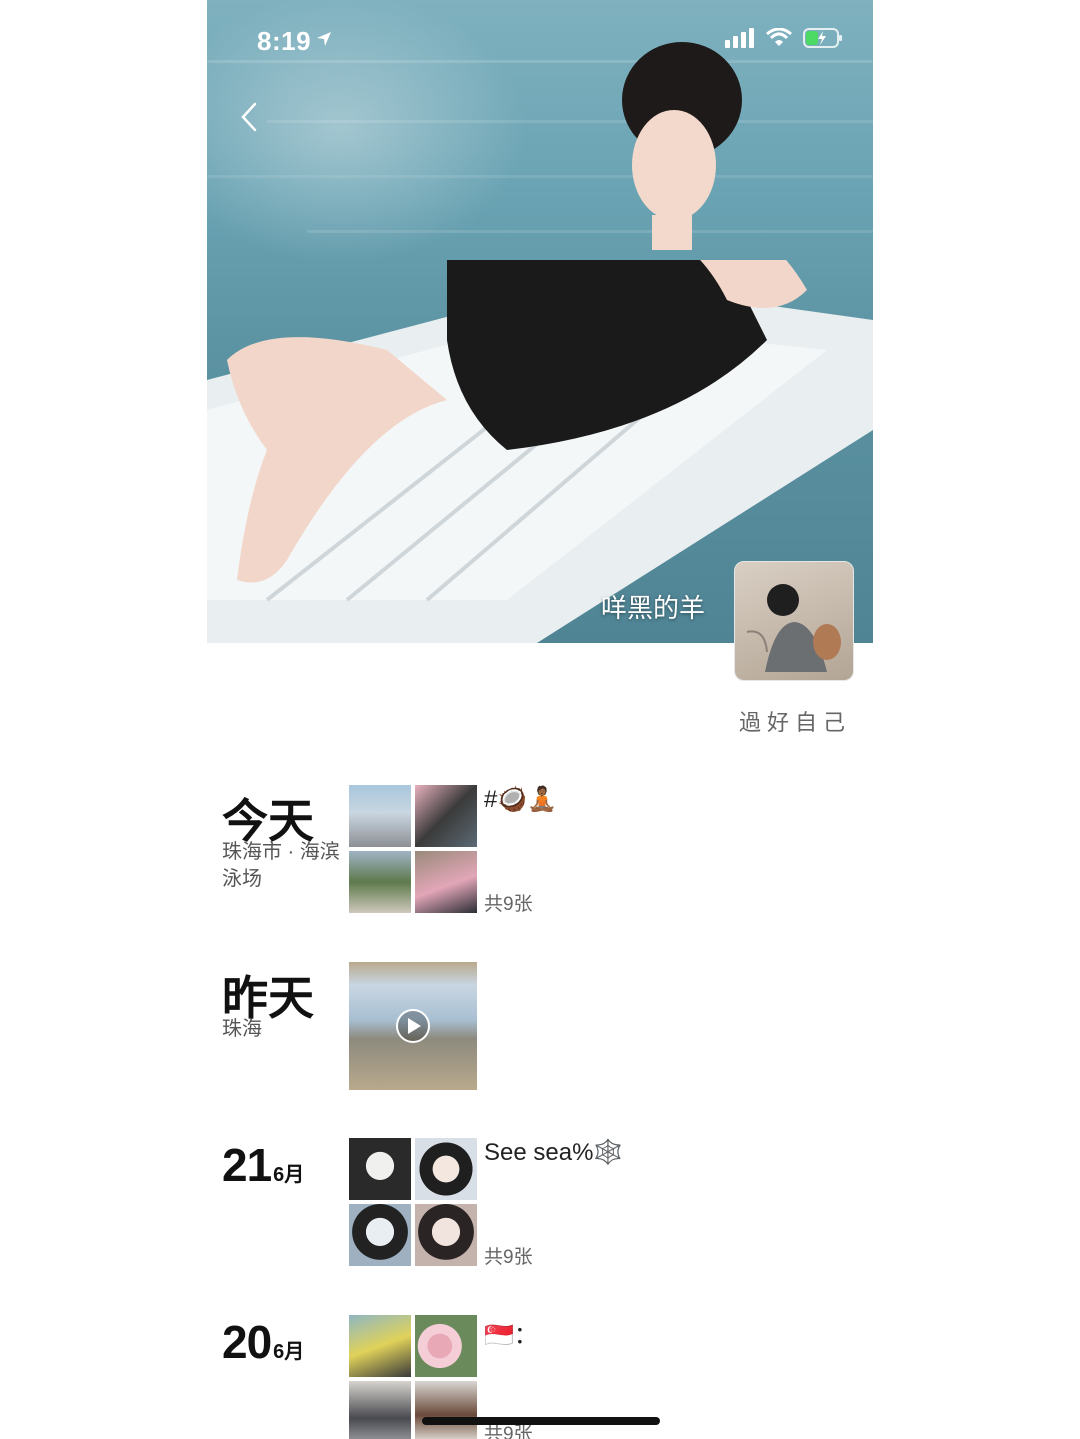 The image size is (1080, 1439). Describe the element at coordinates (541, 1421) in the screenshot. I see `home-indicator` at that location.